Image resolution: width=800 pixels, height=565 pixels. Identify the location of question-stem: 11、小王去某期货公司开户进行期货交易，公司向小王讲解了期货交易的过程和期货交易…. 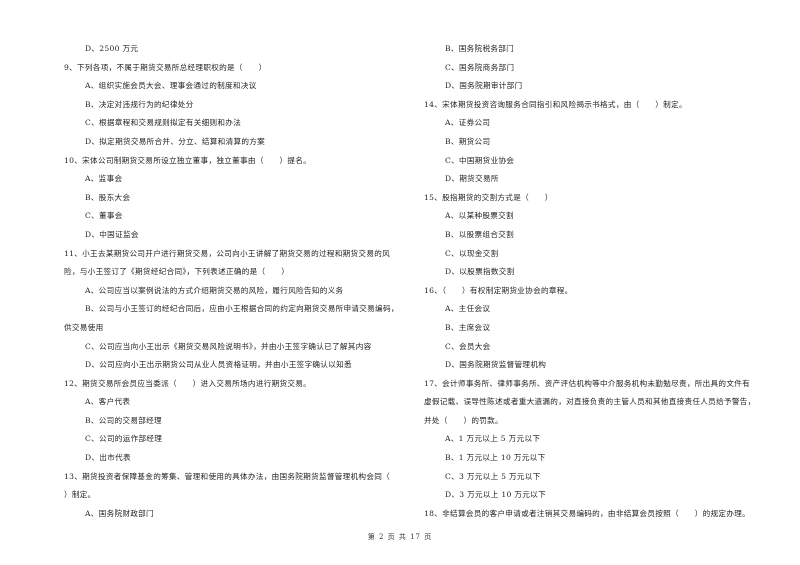
(227, 253).